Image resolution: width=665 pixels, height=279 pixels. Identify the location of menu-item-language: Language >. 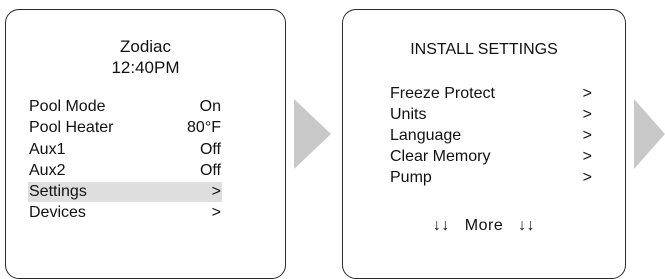
(491, 136).